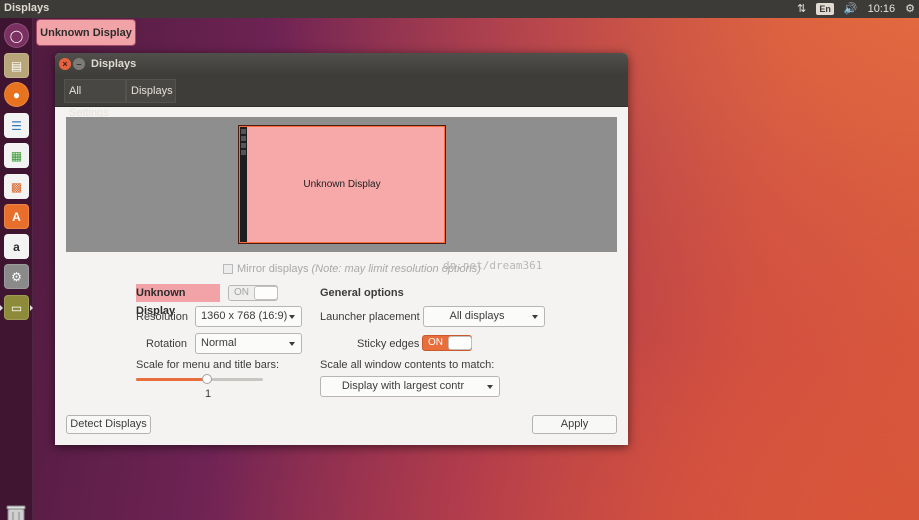  I want to click on libreoffice-impress-icon: ▩, so click(16, 186).